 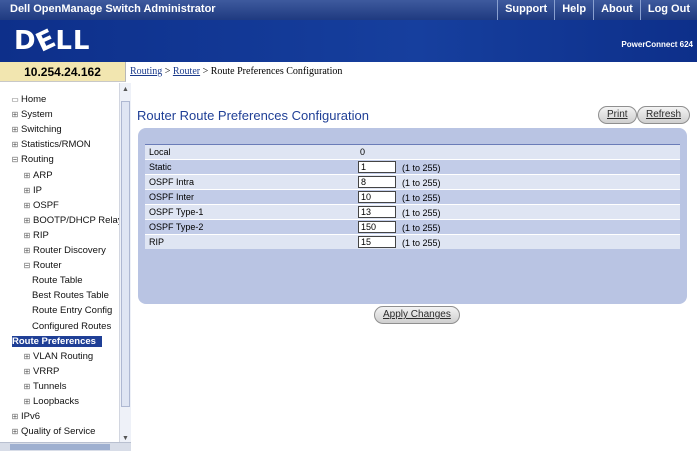 What do you see at coordinates (34, 99) in the screenshot?
I see `sidebar-item-label: Home` at bounding box center [34, 99].